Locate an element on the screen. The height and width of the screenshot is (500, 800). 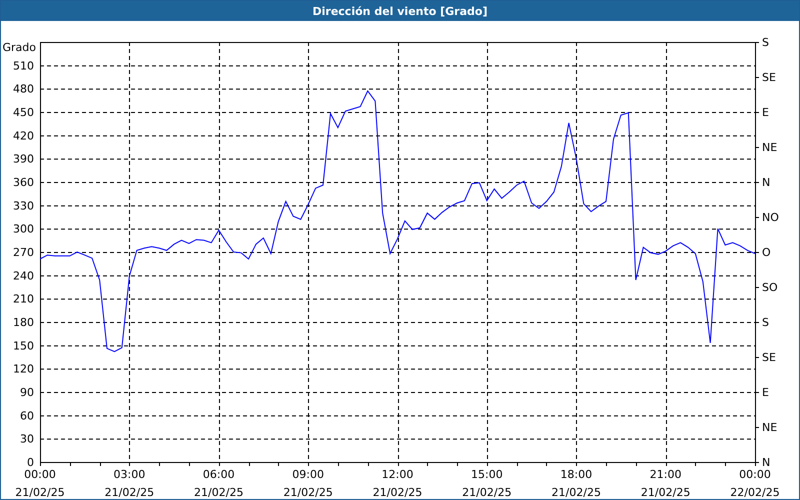
window-title: Dirección del viento [Grado] is located at coordinates (400, 11).